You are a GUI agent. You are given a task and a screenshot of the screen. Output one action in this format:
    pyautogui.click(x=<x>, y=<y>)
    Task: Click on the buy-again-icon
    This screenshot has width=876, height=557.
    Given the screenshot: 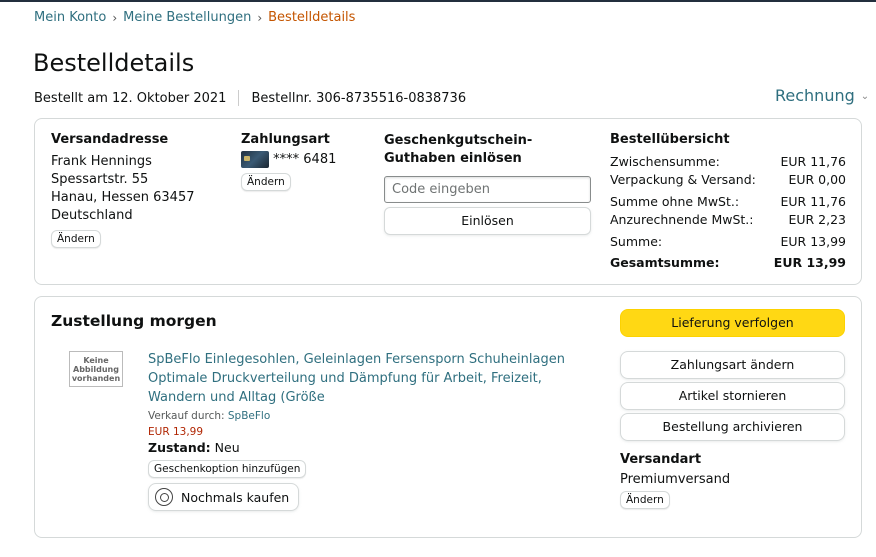 What is the action you would take?
    pyautogui.click(x=164, y=497)
    